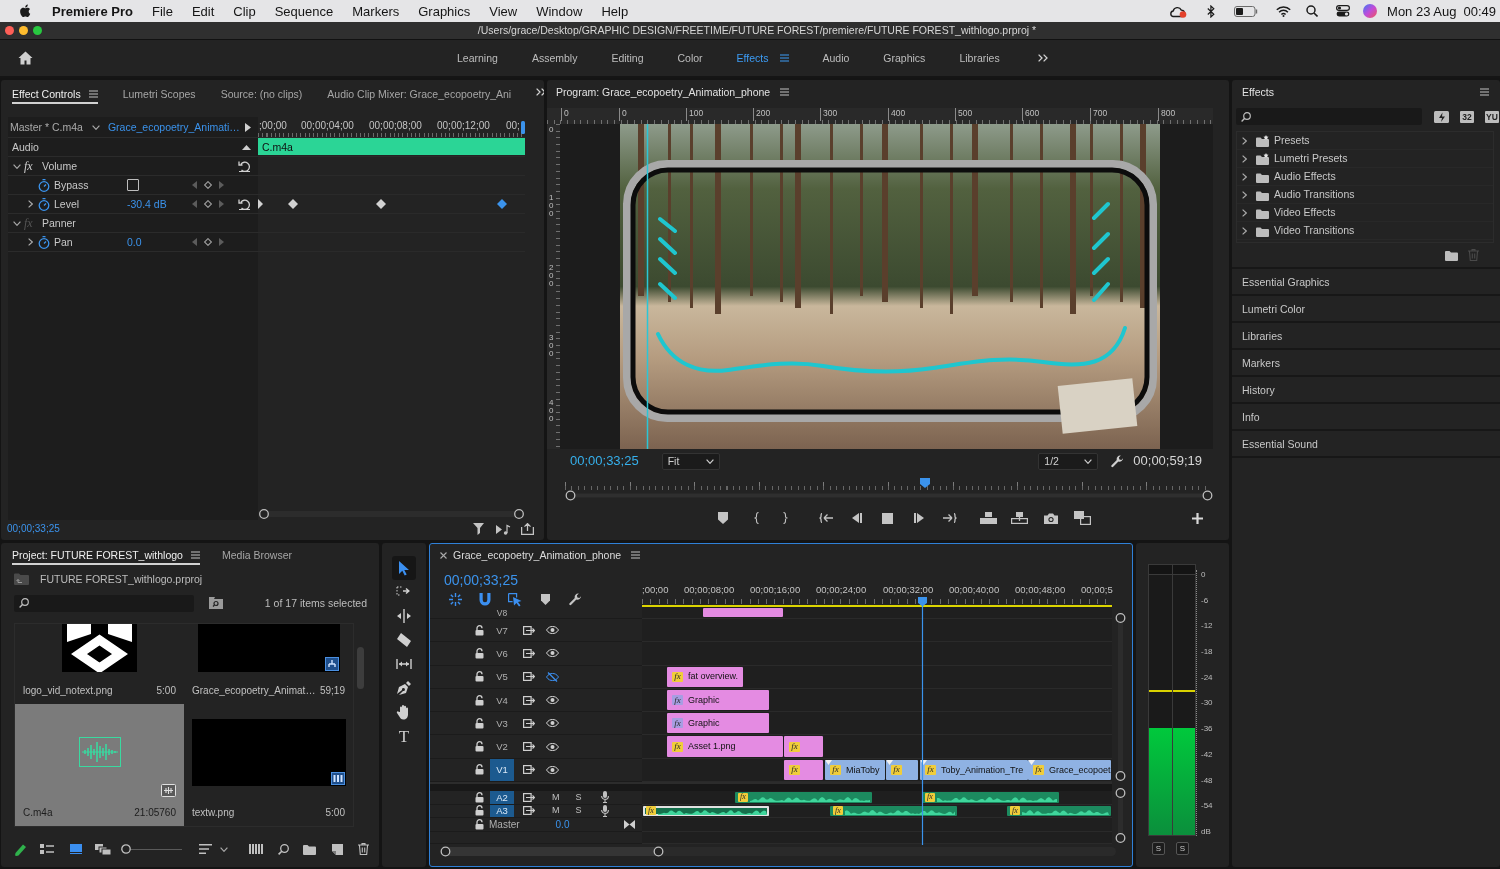 Image resolution: width=1500 pixels, height=869 pixels. I want to click on pencil-icon, so click(20, 849).